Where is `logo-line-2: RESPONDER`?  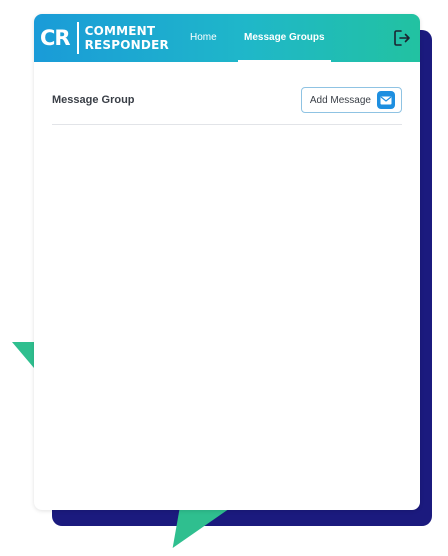
logo-line-2: RESPONDER is located at coordinates (126, 45).